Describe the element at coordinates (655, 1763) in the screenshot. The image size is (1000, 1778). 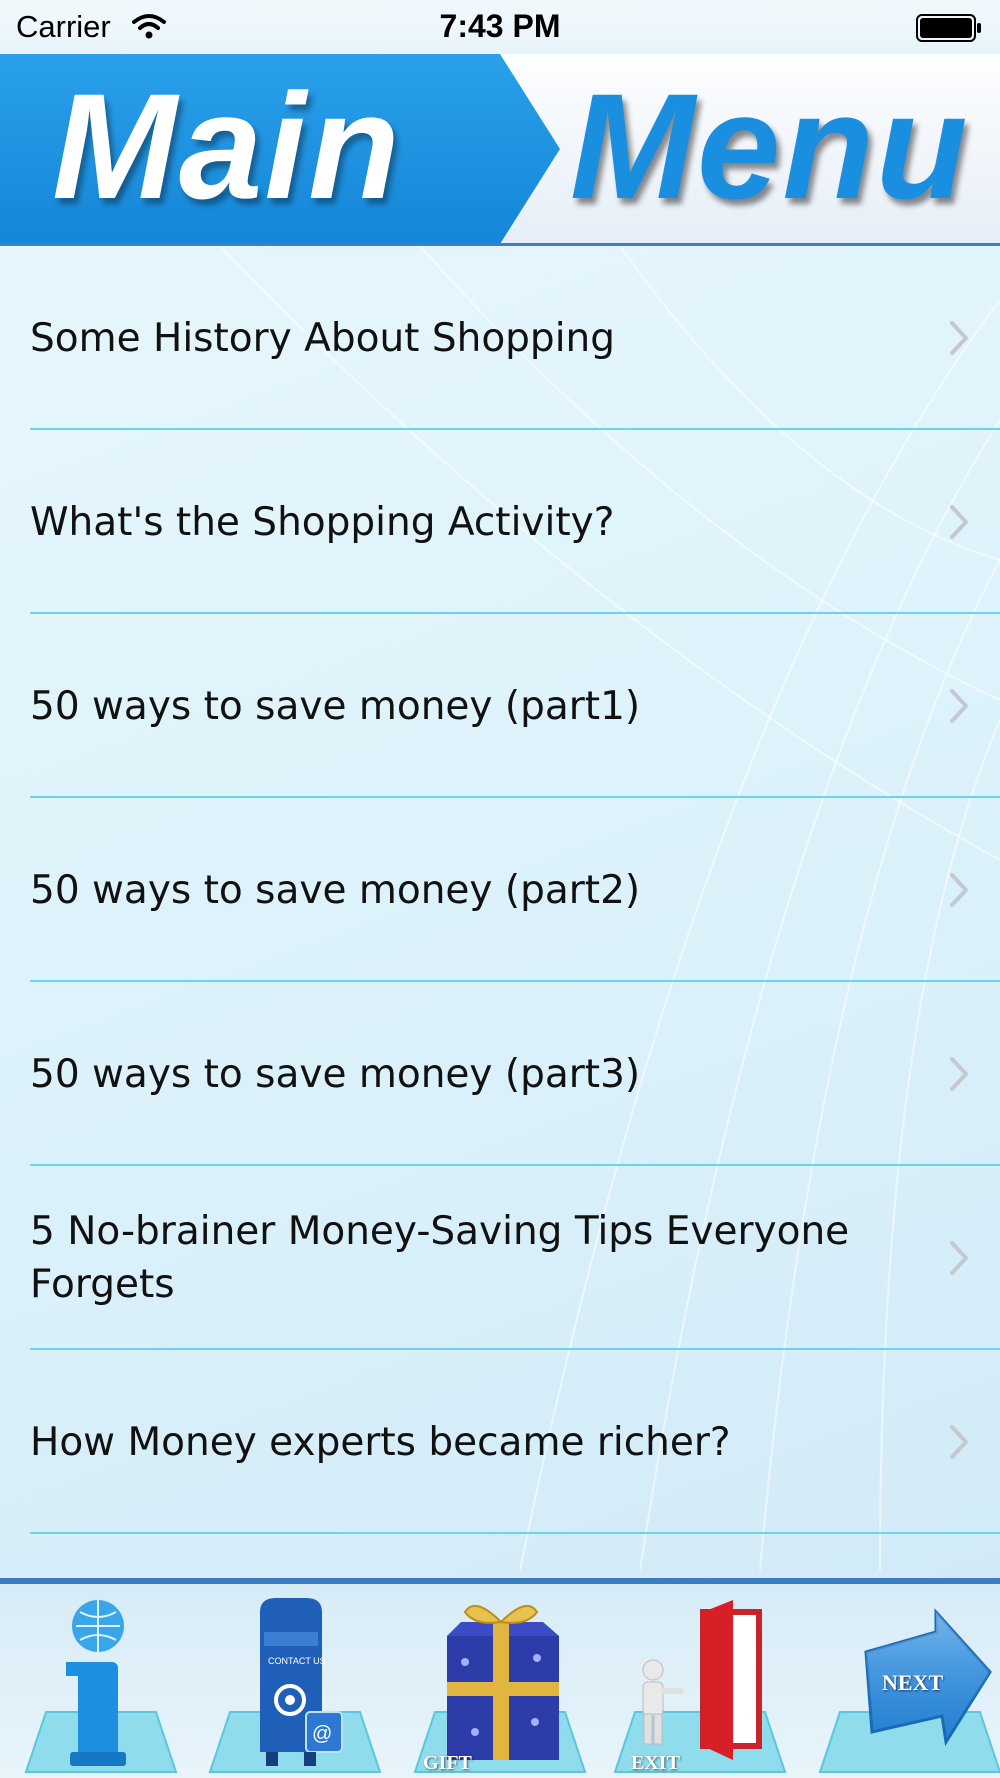
I see `exit-label: EXIT` at that location.